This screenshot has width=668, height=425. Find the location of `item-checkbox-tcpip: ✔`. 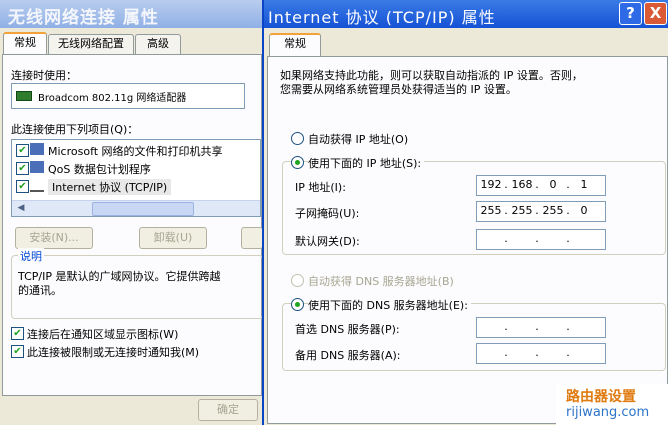

item-checkbox-tcpip: ✔ is located at coordinates (22, 186).